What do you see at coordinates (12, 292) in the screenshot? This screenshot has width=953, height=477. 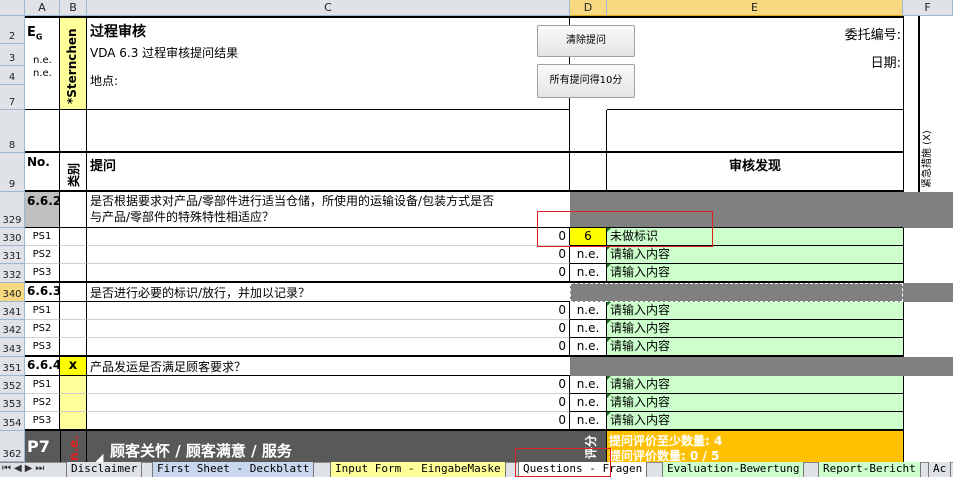 I see `row-header: 340` at bounding box center [12, 292].